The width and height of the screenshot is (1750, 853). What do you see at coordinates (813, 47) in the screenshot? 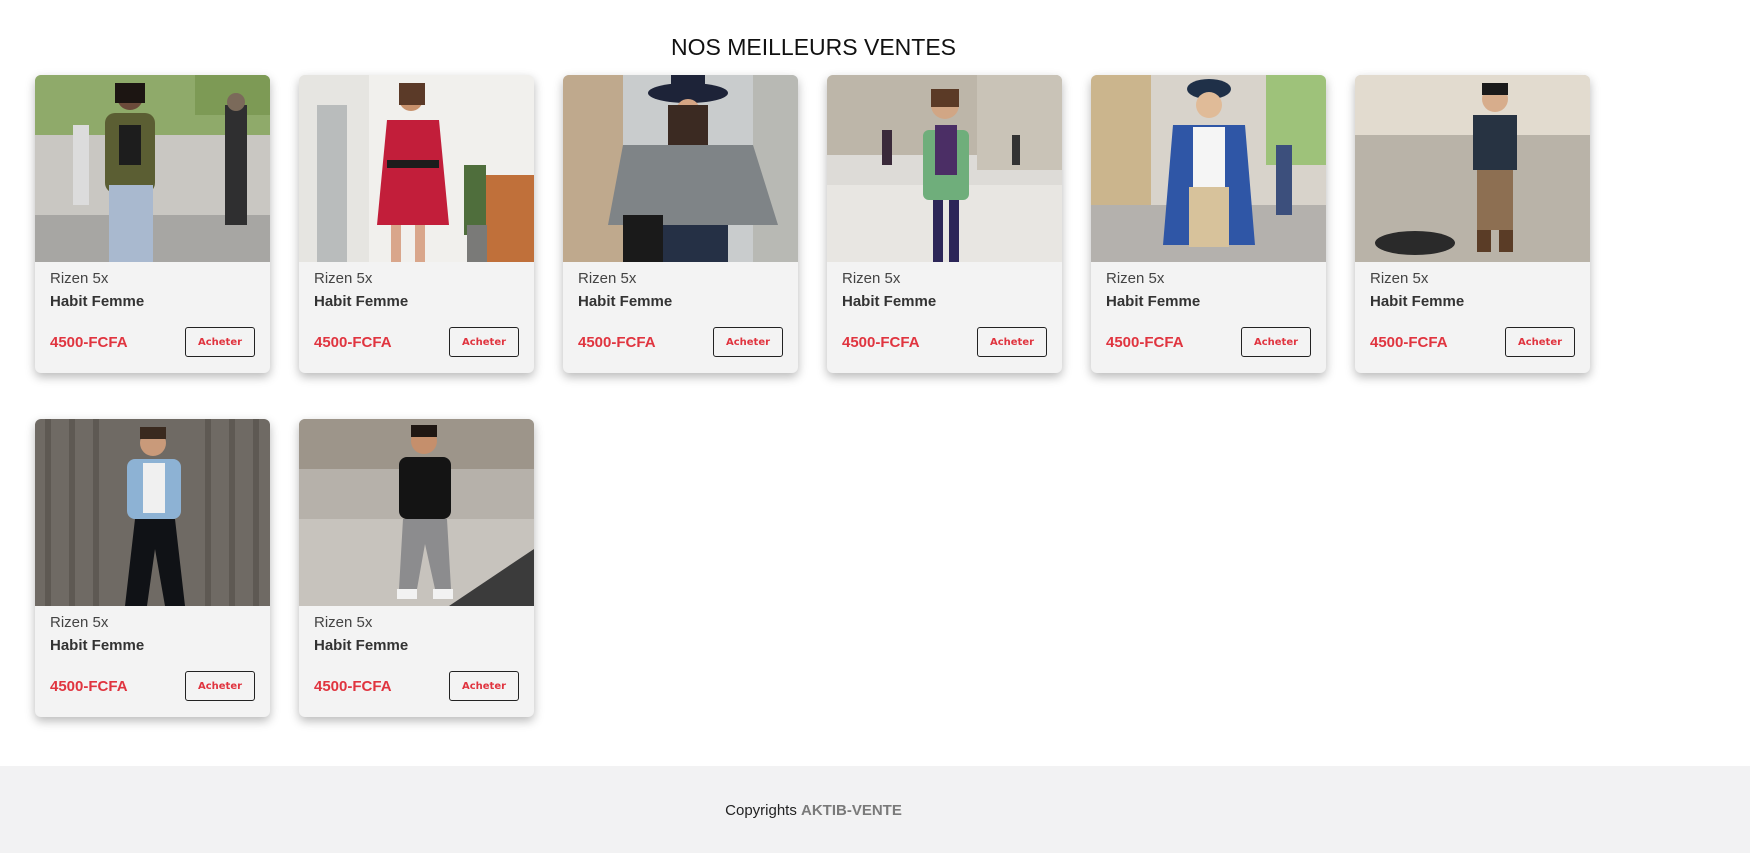
I see `section-title: NOS MEILLEURS VENTES` at bounding box center [813, 47].